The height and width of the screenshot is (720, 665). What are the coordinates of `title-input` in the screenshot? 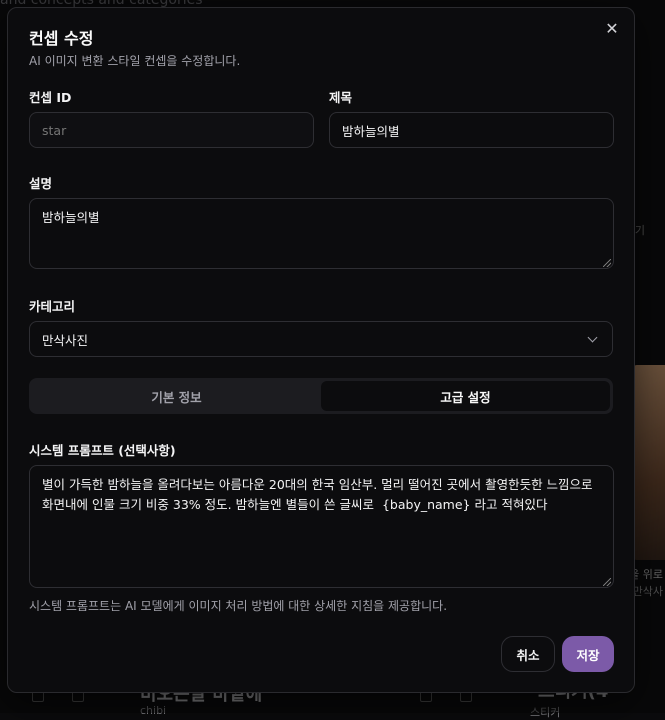 It's located at (471, 130).